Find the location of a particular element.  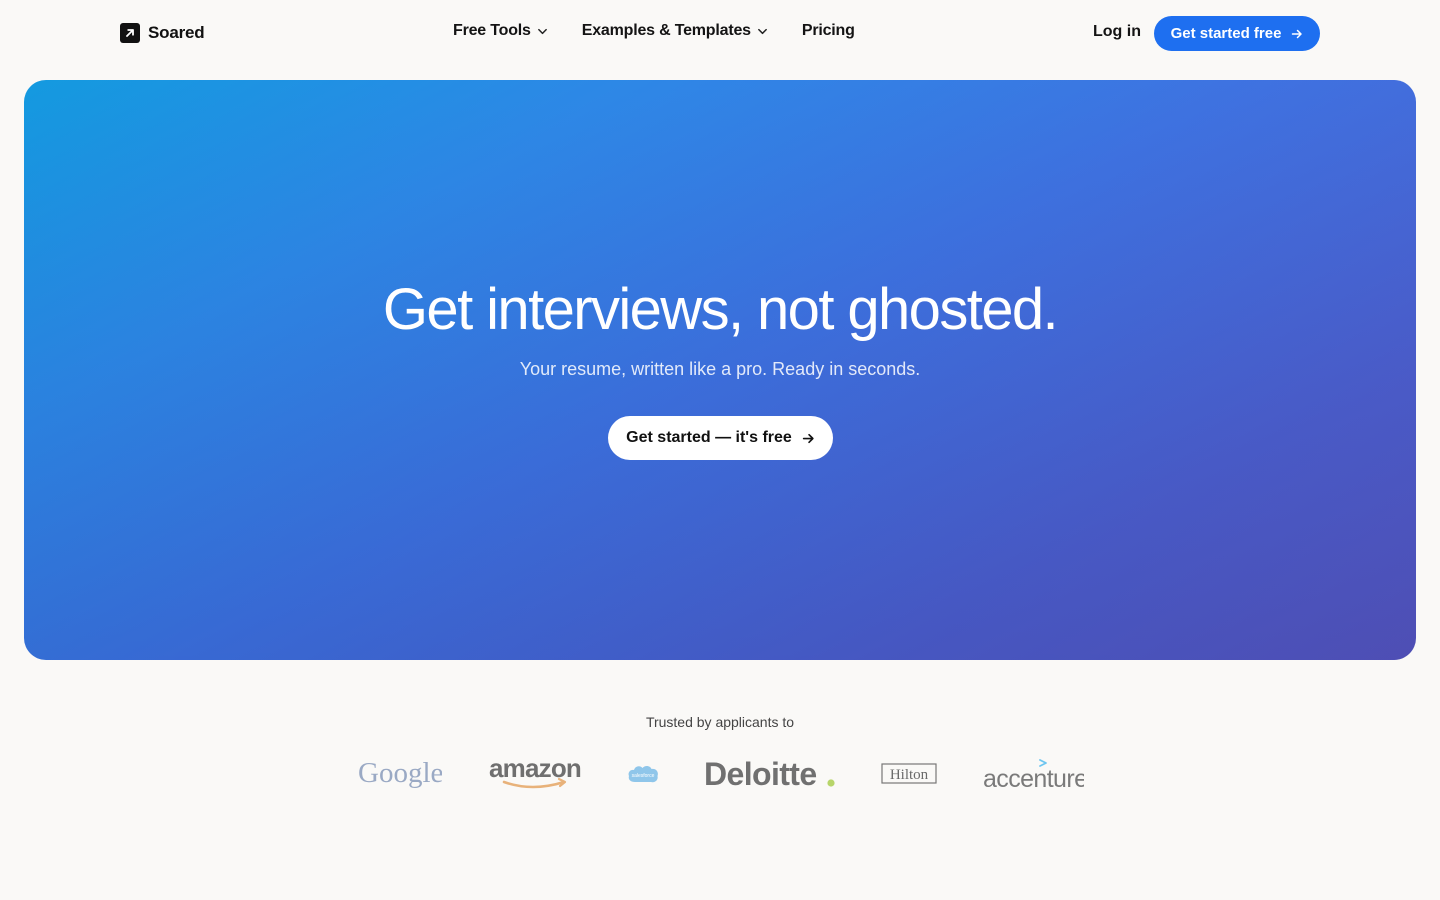

menu-pricing: Pricing is located at coordinates (828, 31).